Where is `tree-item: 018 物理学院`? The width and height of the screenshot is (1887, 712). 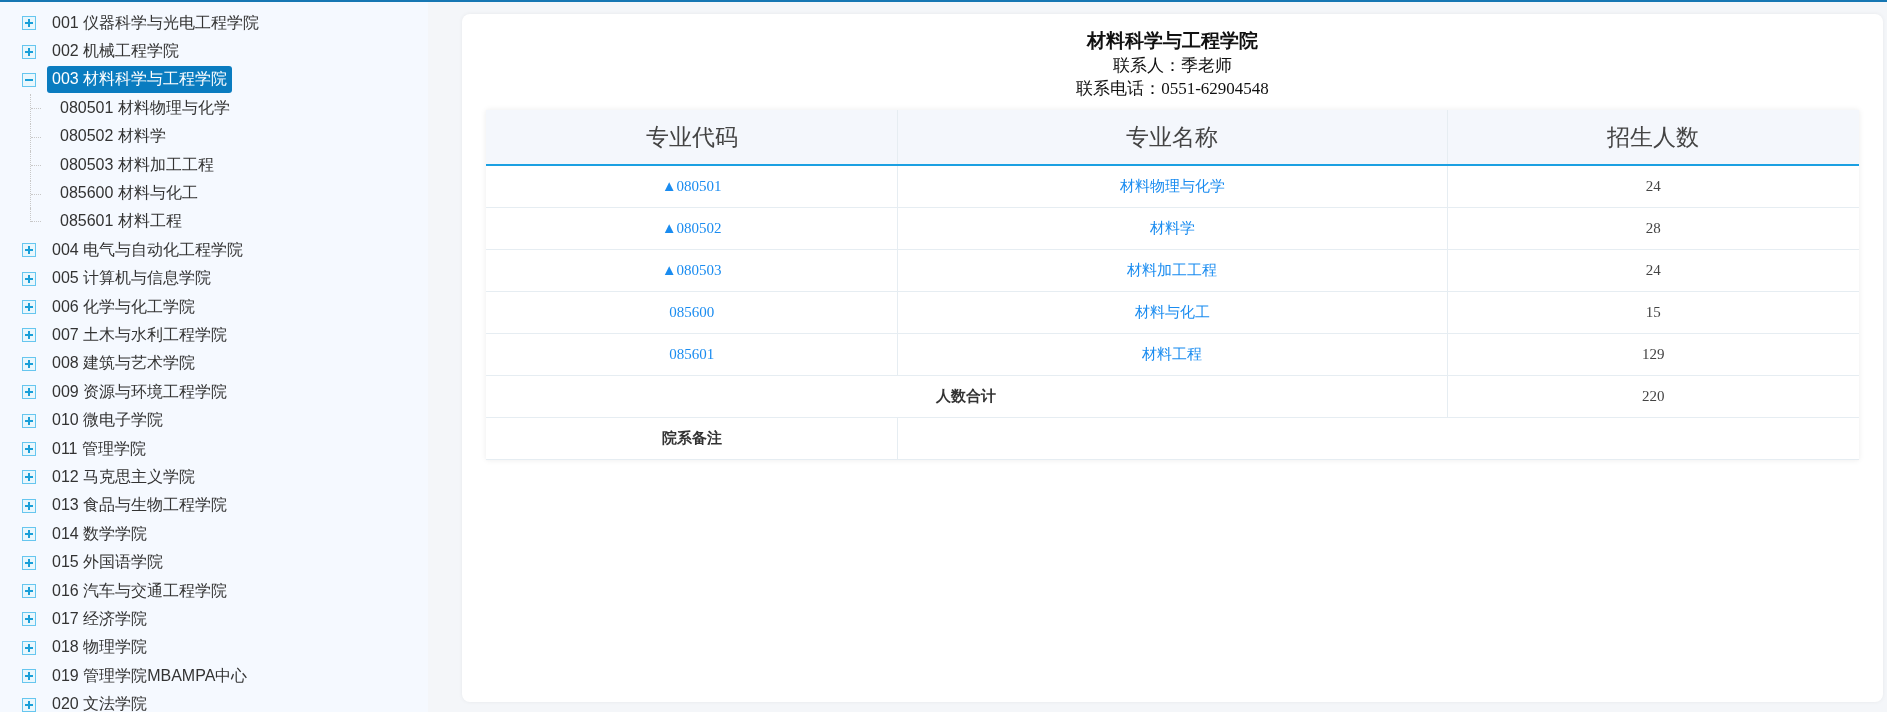 tree-item: 018 物理学院 is located at coordinates (100, 648).